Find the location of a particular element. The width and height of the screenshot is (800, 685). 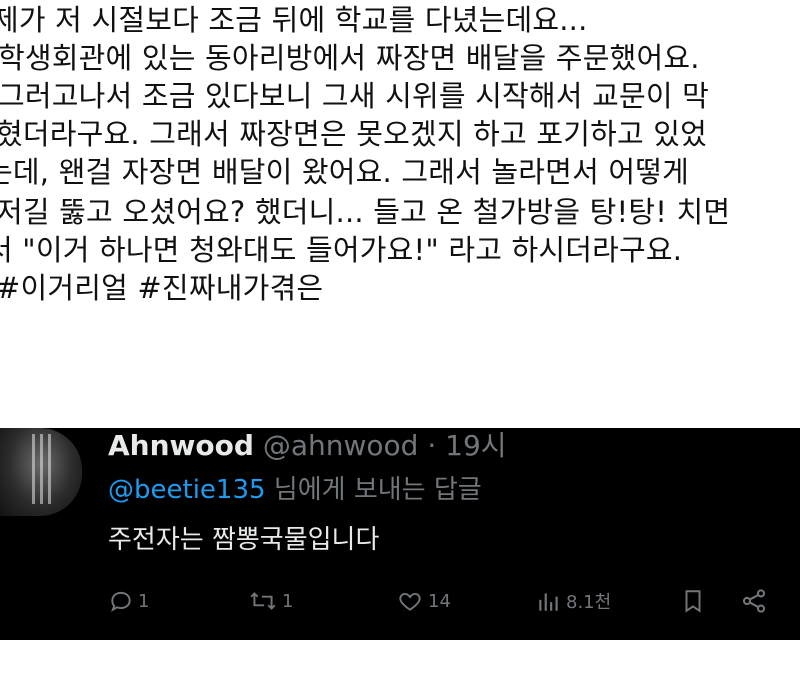

reply-header: Ahnwood @ahnwood · 19시 is located at coordinates (307, 446).